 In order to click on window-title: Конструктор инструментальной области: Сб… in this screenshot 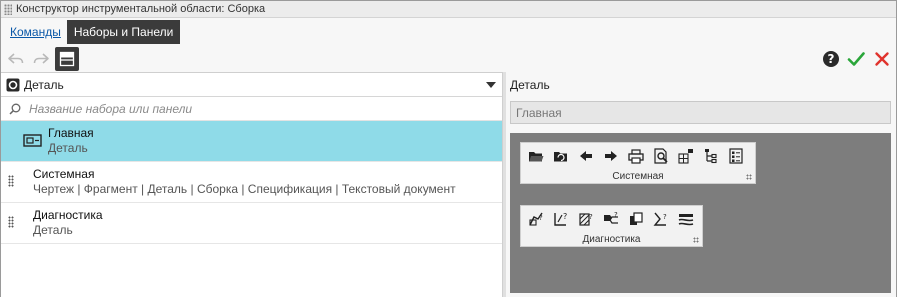, I will do `click(141, 9)`.